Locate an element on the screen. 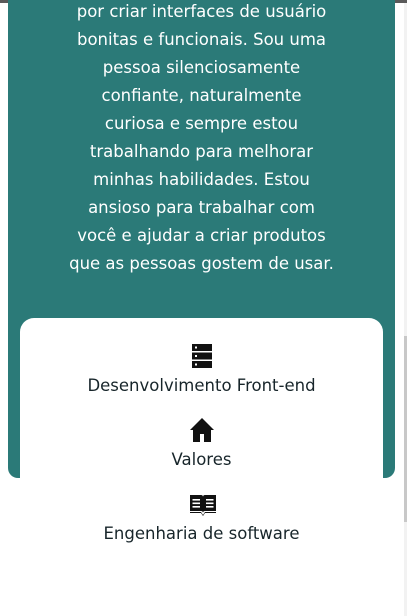 This screenshot has height=616, width=407. bio-line: pessoa silenciosamente is located at coordinates (201, 67).